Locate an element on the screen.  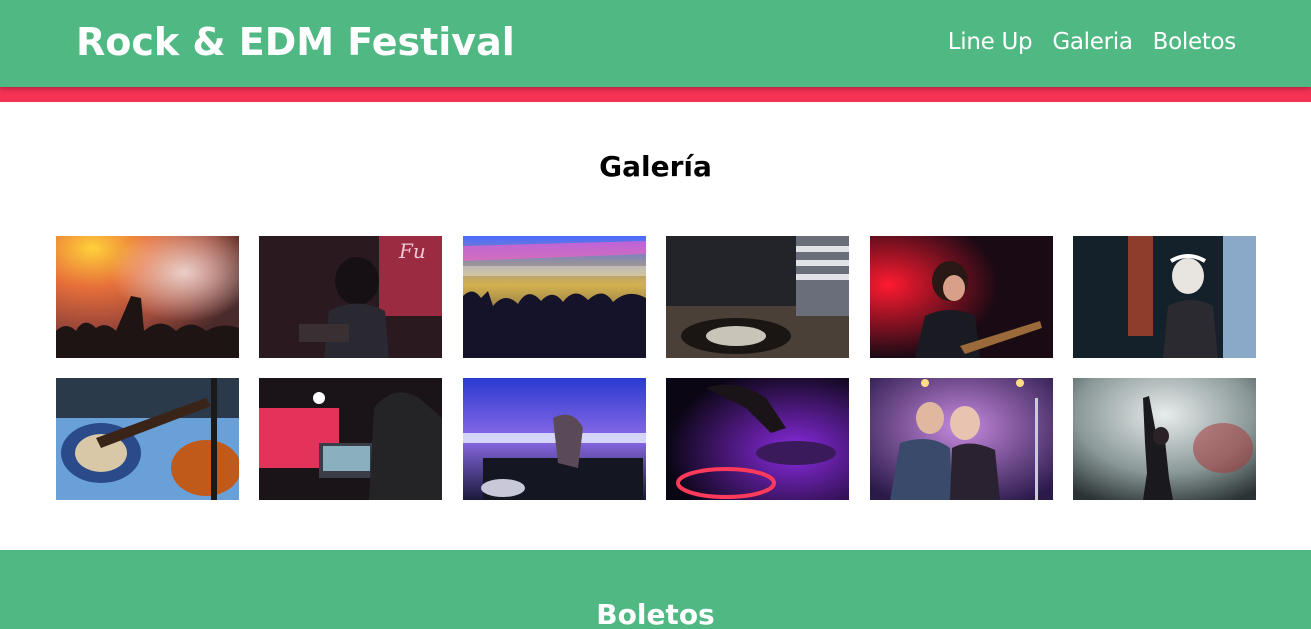
gallery-photo-dj-mixer is located at coordinates (554, 439).